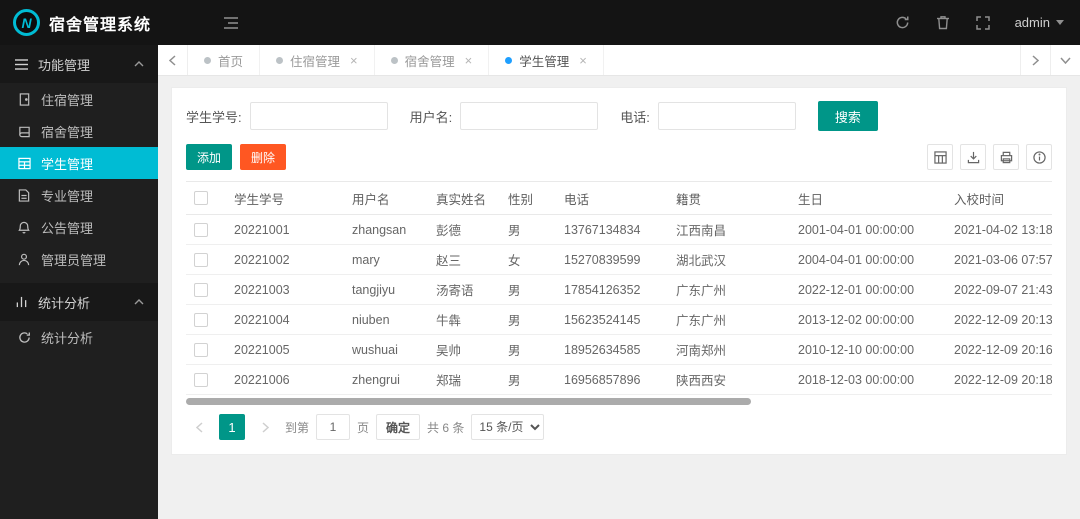  What do you see at coordinates (612, 259) in the screenshot?
I see `table-cell: 15270839599` at bounding box center [612, 259].